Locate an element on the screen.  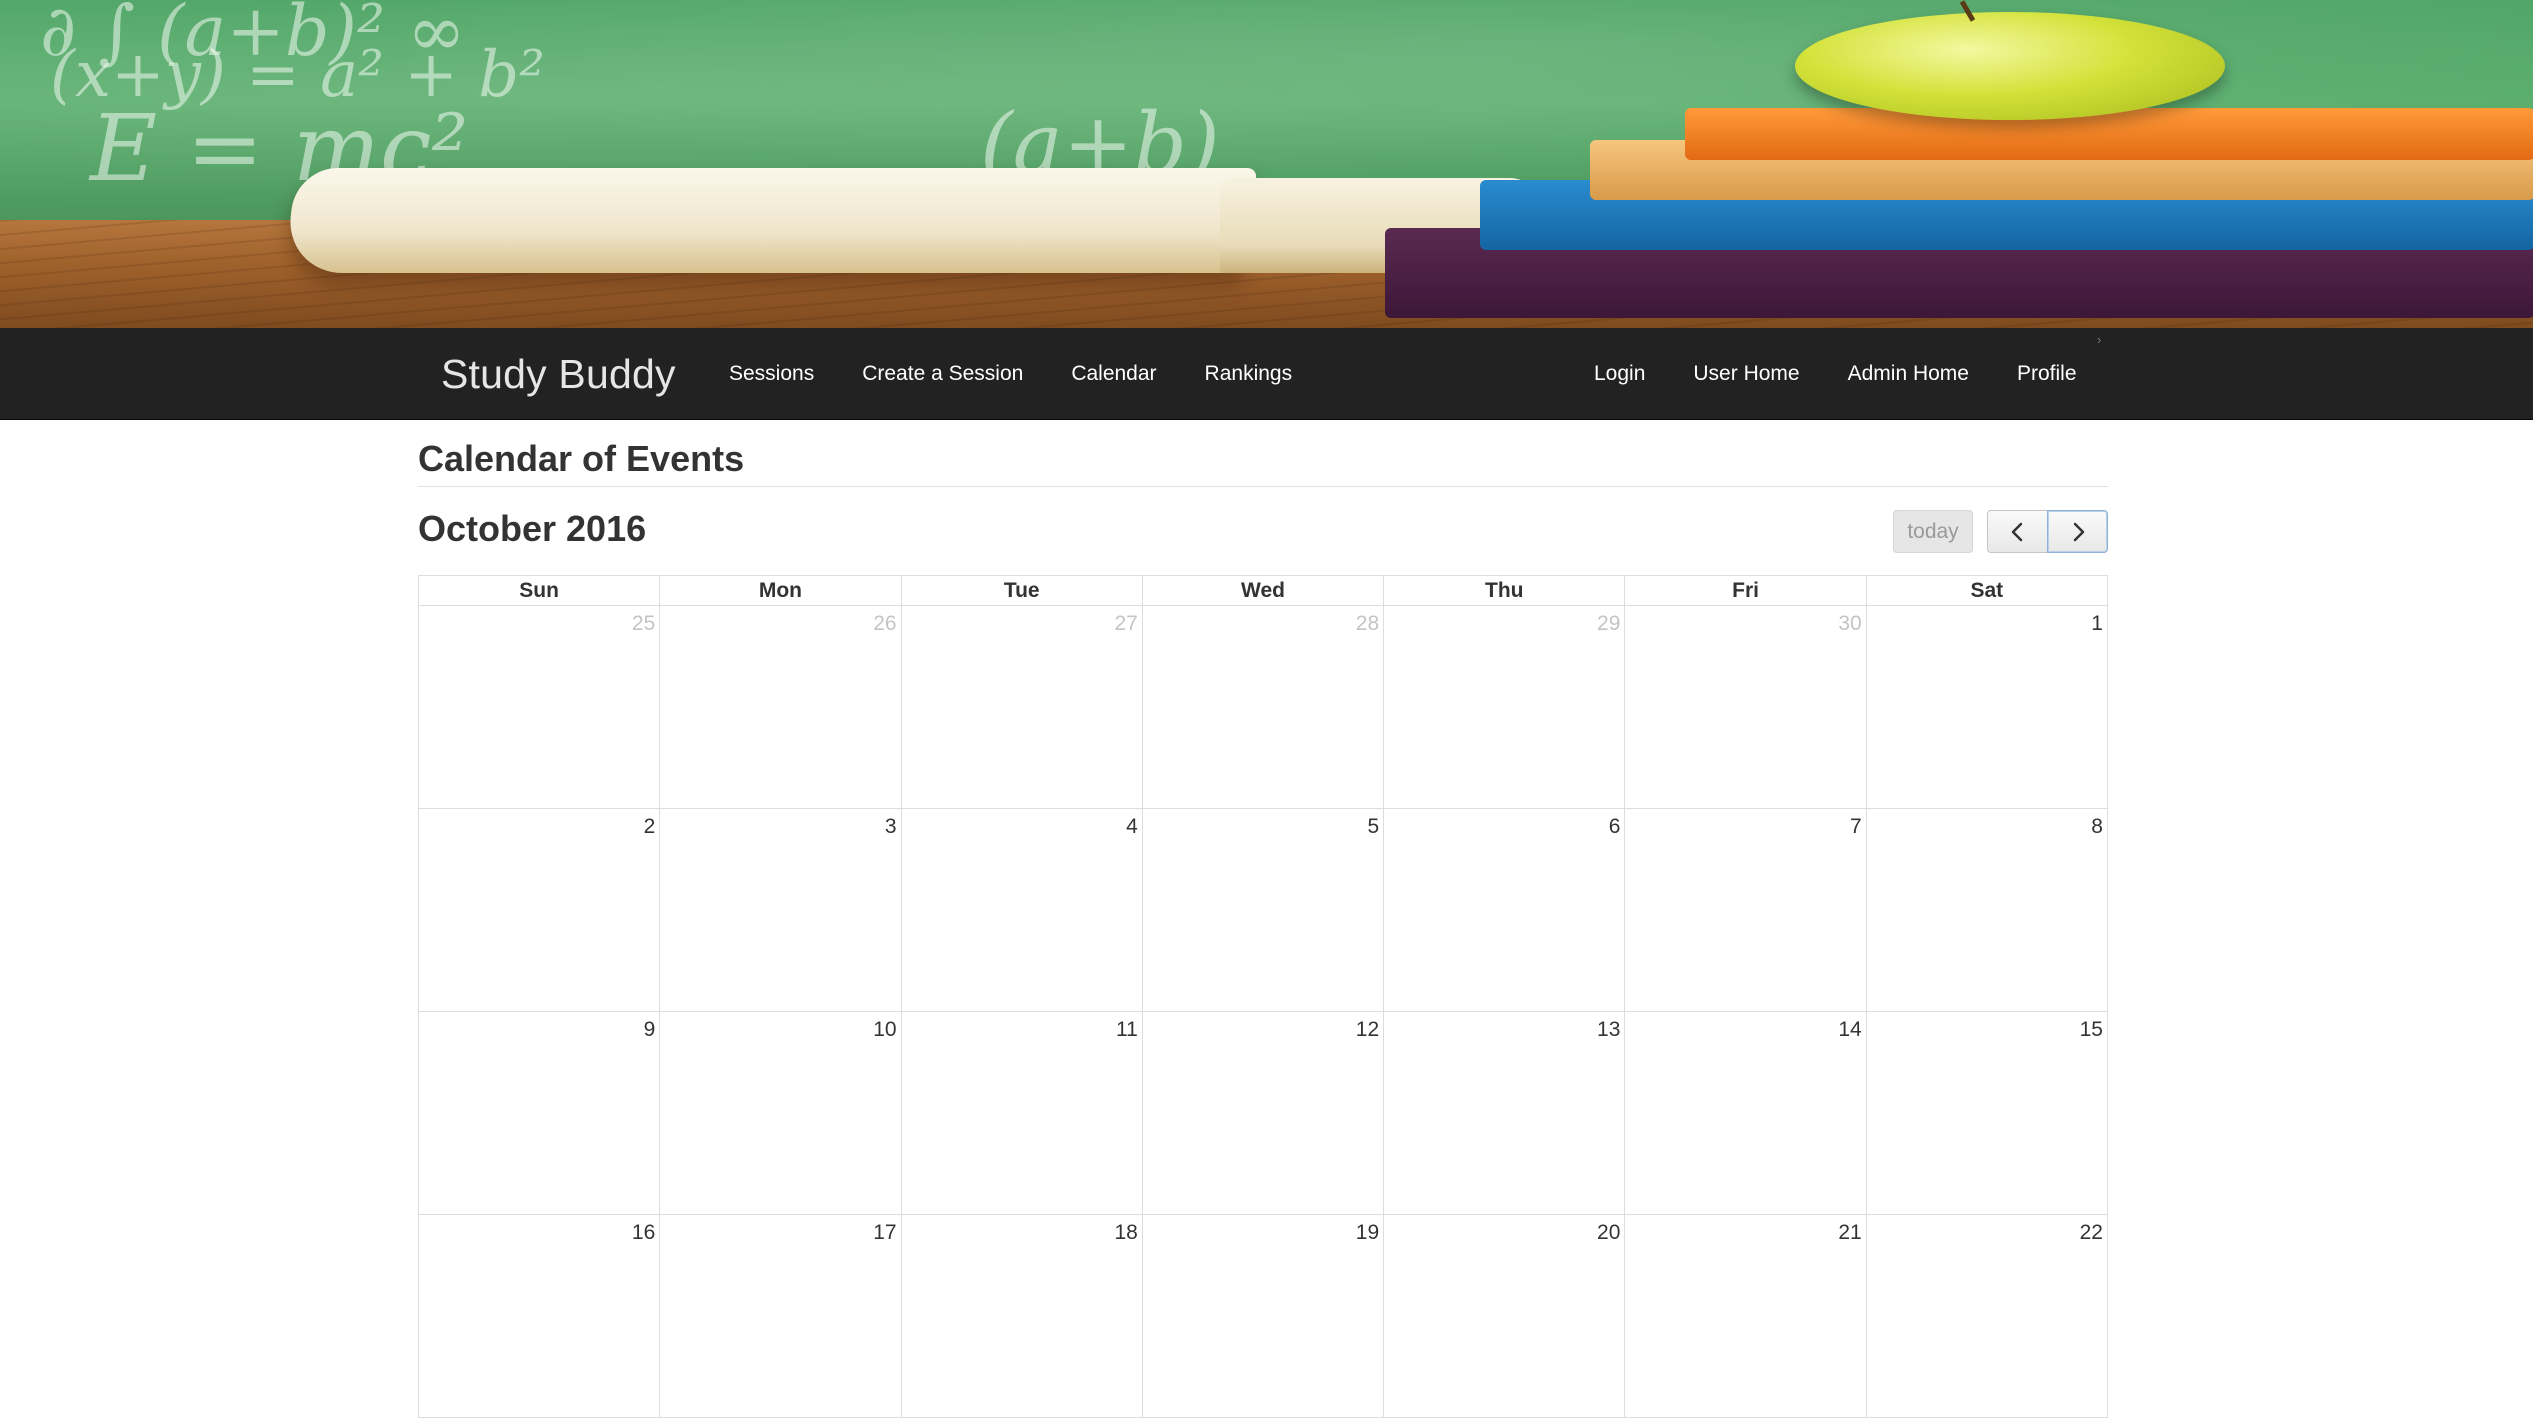
day-number: 12 is located at coordinates (1367, 1030).